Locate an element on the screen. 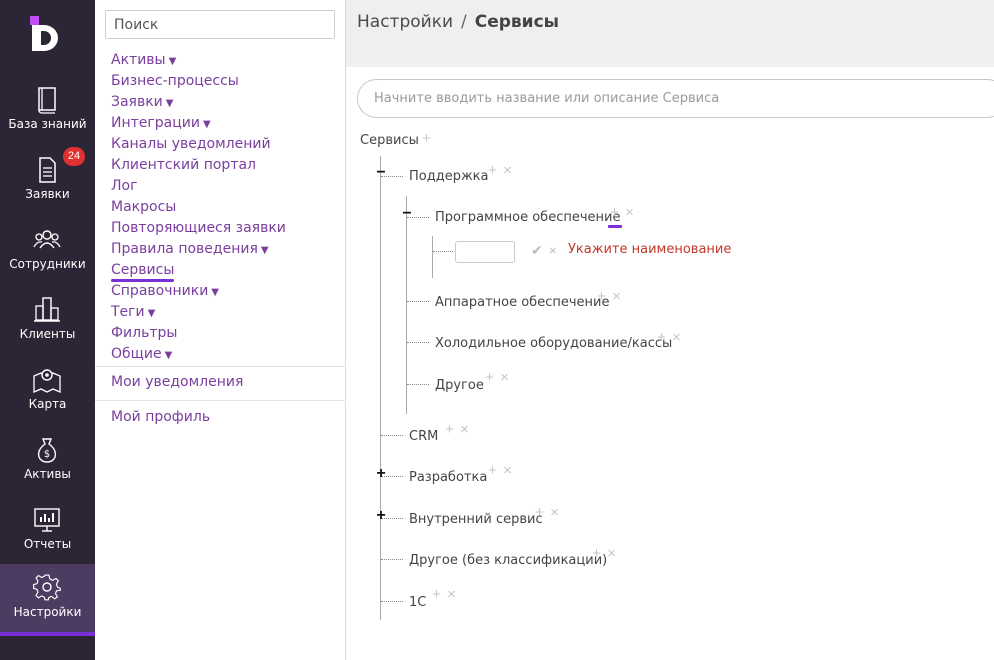 This screenshot has height=660, width=994. menu-item-directories: Справочники ▼ is located at coordinates (165, 291).